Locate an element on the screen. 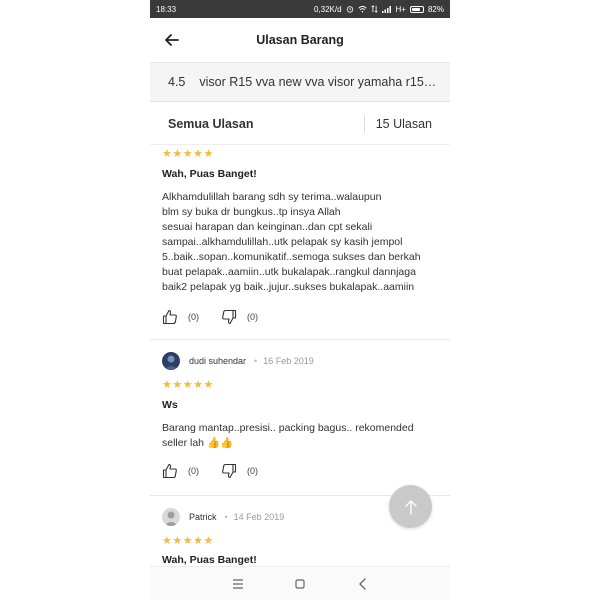 The height and width of the screenshot is (600, 600). author-name: dudi suhendar is located at coordinates (217, 361).